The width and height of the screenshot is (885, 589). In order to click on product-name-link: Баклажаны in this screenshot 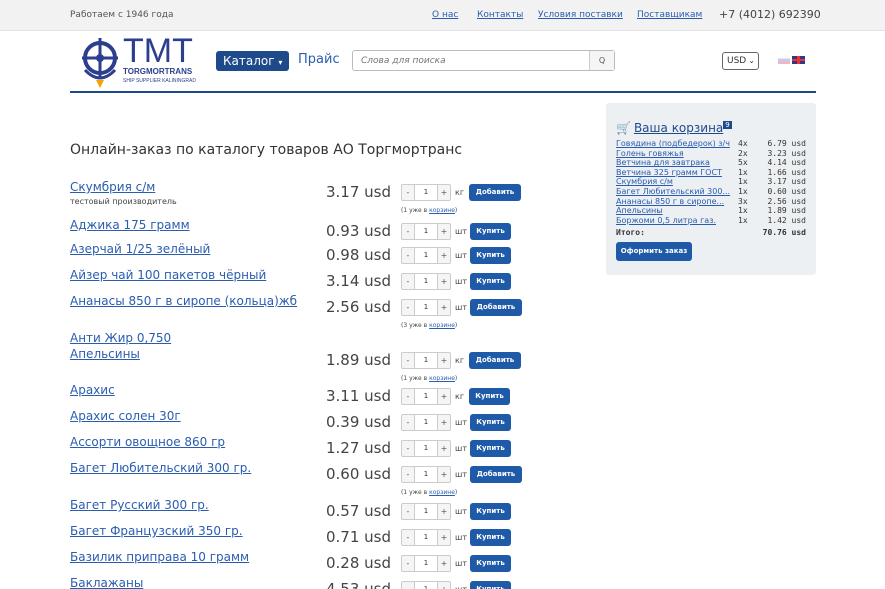, I will do `click(106, 582)`.